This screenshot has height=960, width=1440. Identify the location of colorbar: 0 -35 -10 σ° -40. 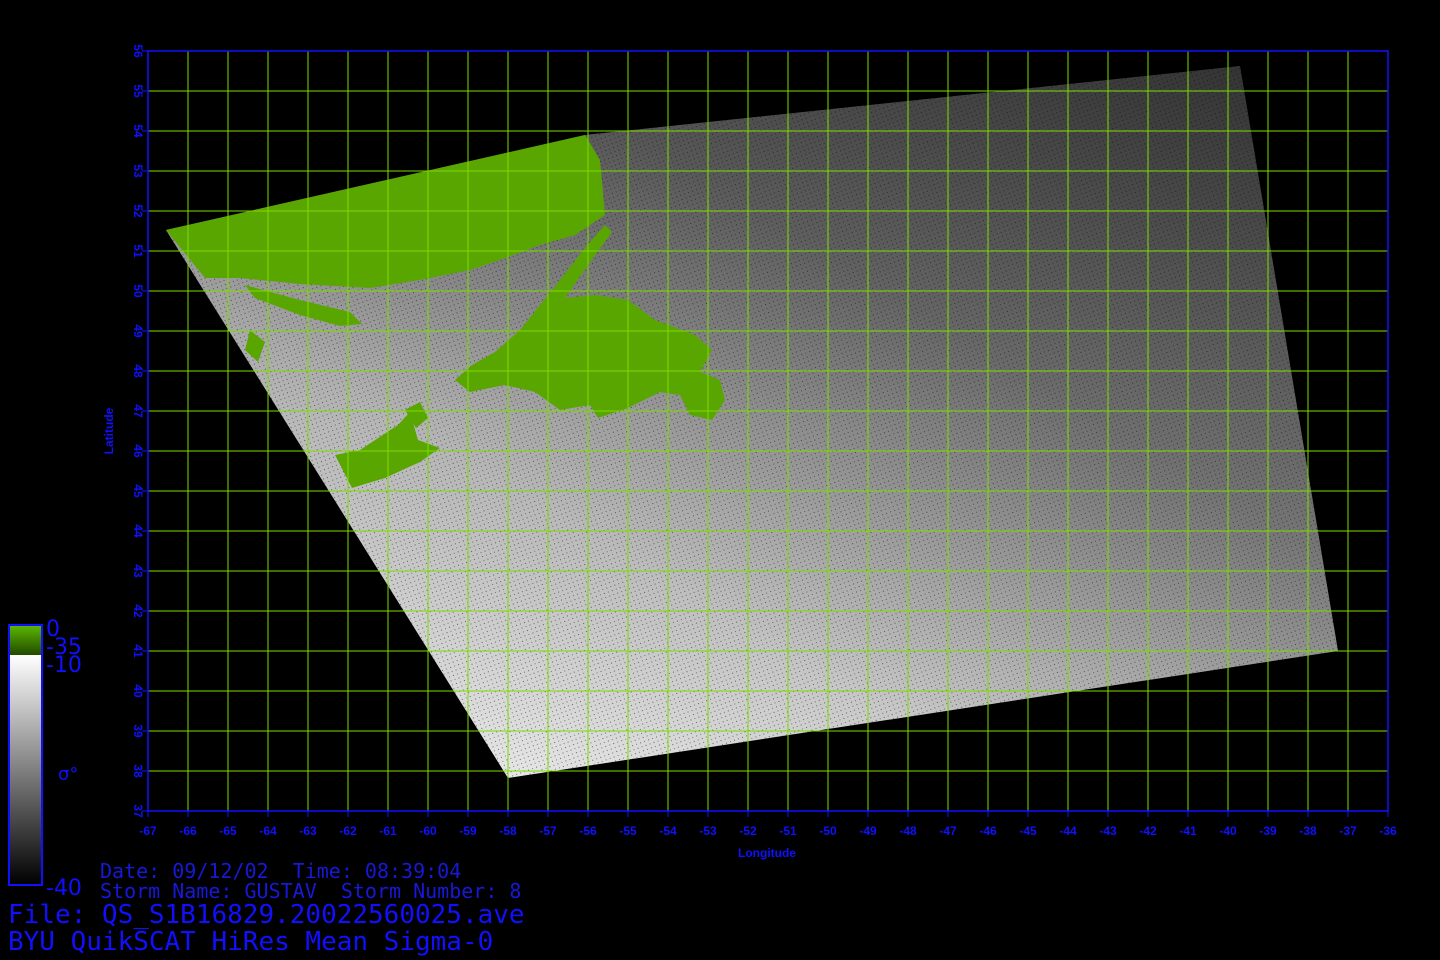
(45, 759).